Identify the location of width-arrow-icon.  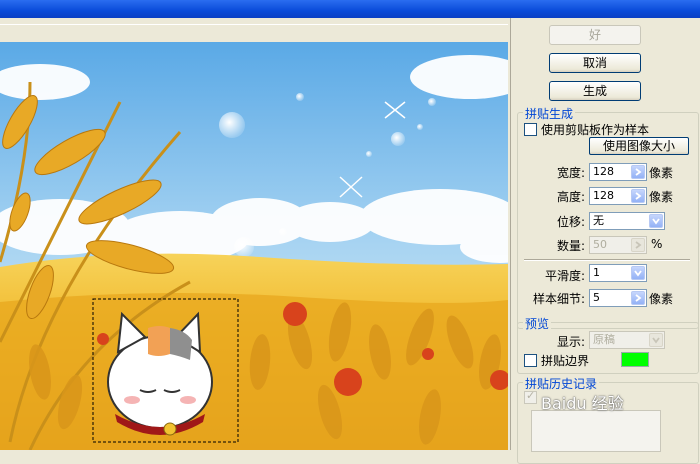
(638, 172).